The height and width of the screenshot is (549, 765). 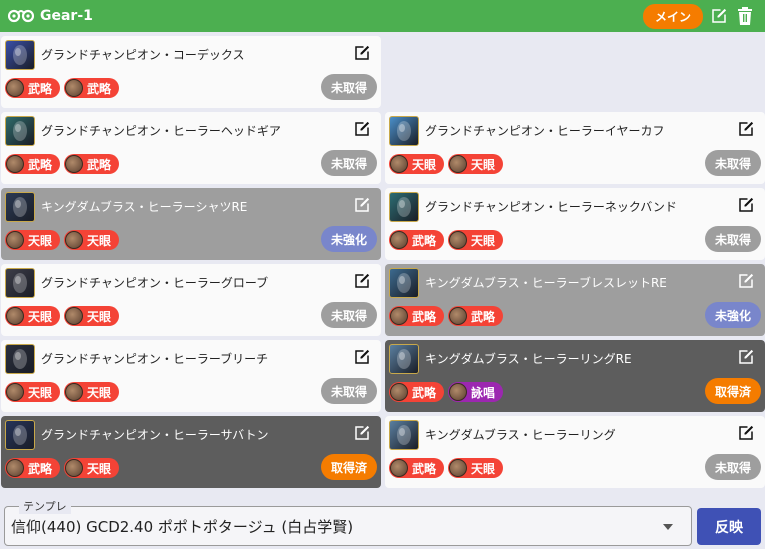 What do you see at coordinates (672, 16) in the screenshot?
I see `main-badge-button: メイン` at bounding box center [672, 16].